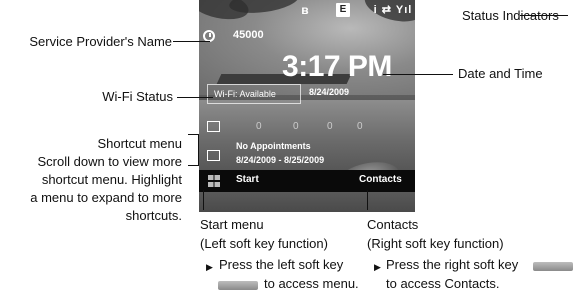  What do you see at coordinates (435, 243) in the screenshot?
I see `contacts-sub: (Right soft key function)` at bounding box center [435, 243].